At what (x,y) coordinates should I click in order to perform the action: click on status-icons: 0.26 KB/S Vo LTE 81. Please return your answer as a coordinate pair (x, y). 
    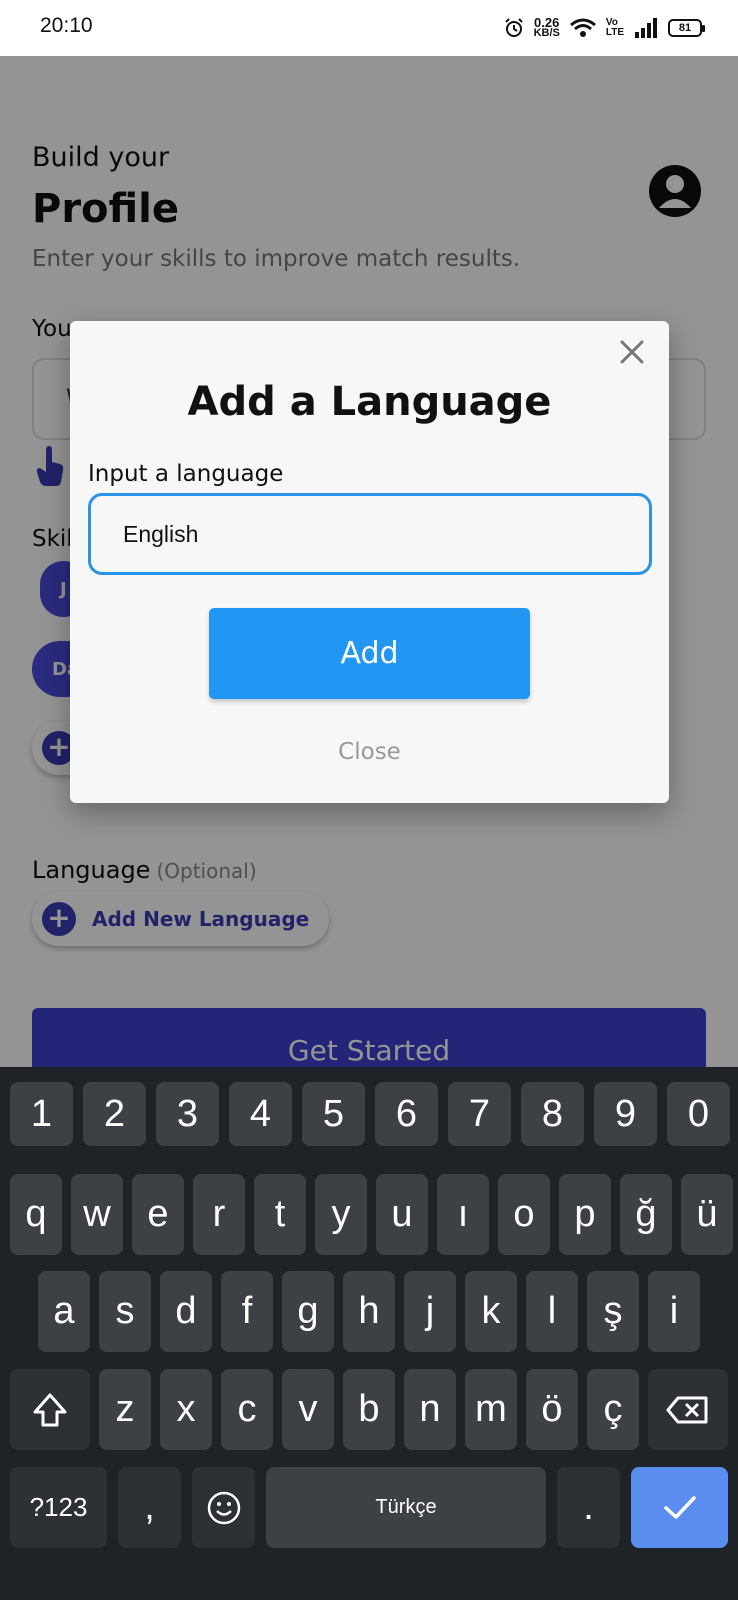
    Looking at the image, I should click on (604, 28).